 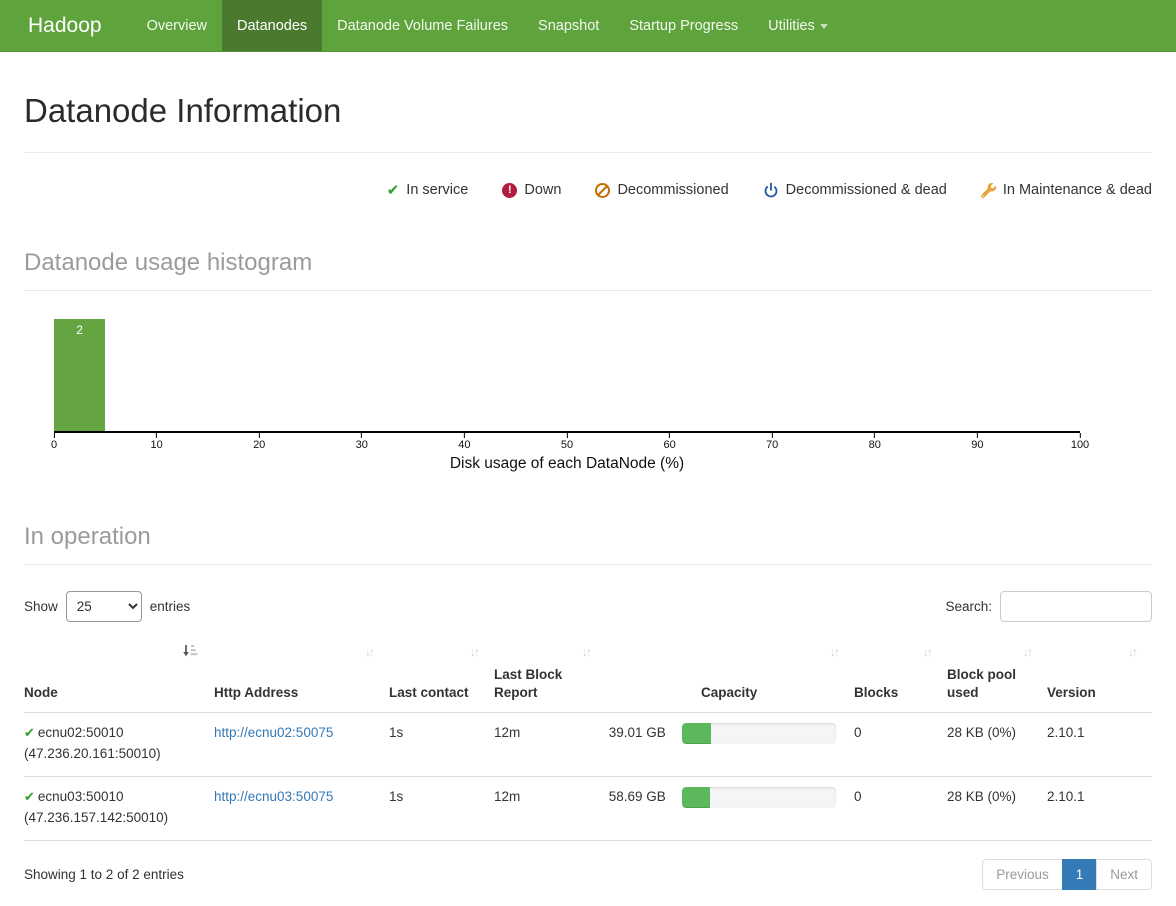 I want to click on nav-item-snapshot: Snapshot, so click(x=568, y=25).